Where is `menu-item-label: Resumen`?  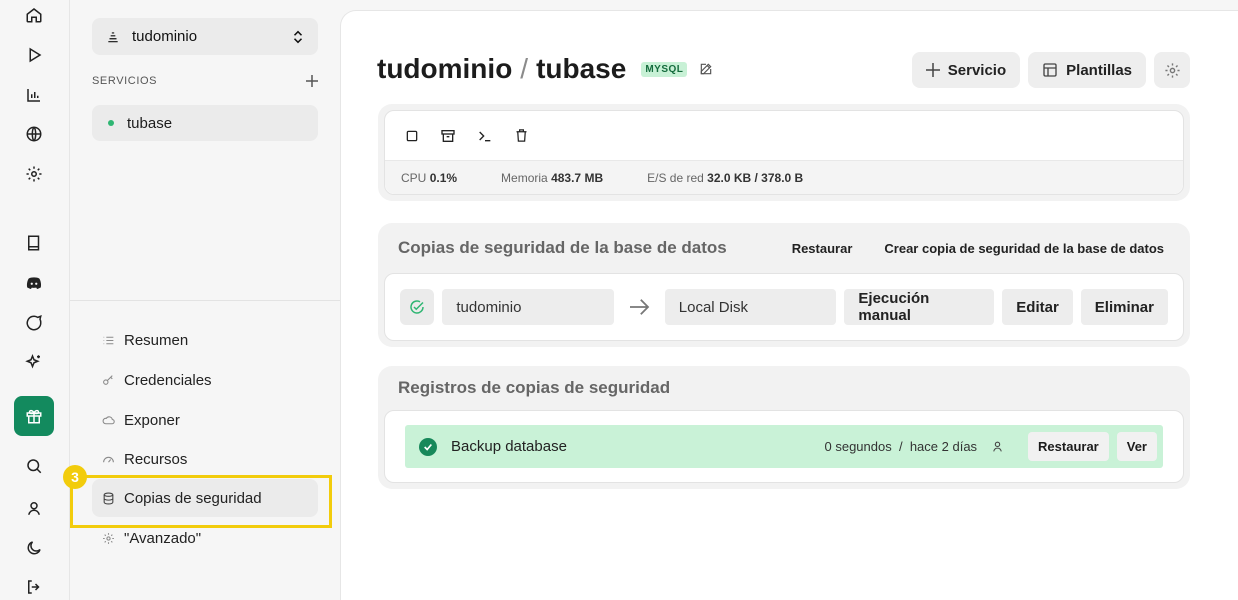 menu-item-label: Resumen is located at coordinates (156, 340).